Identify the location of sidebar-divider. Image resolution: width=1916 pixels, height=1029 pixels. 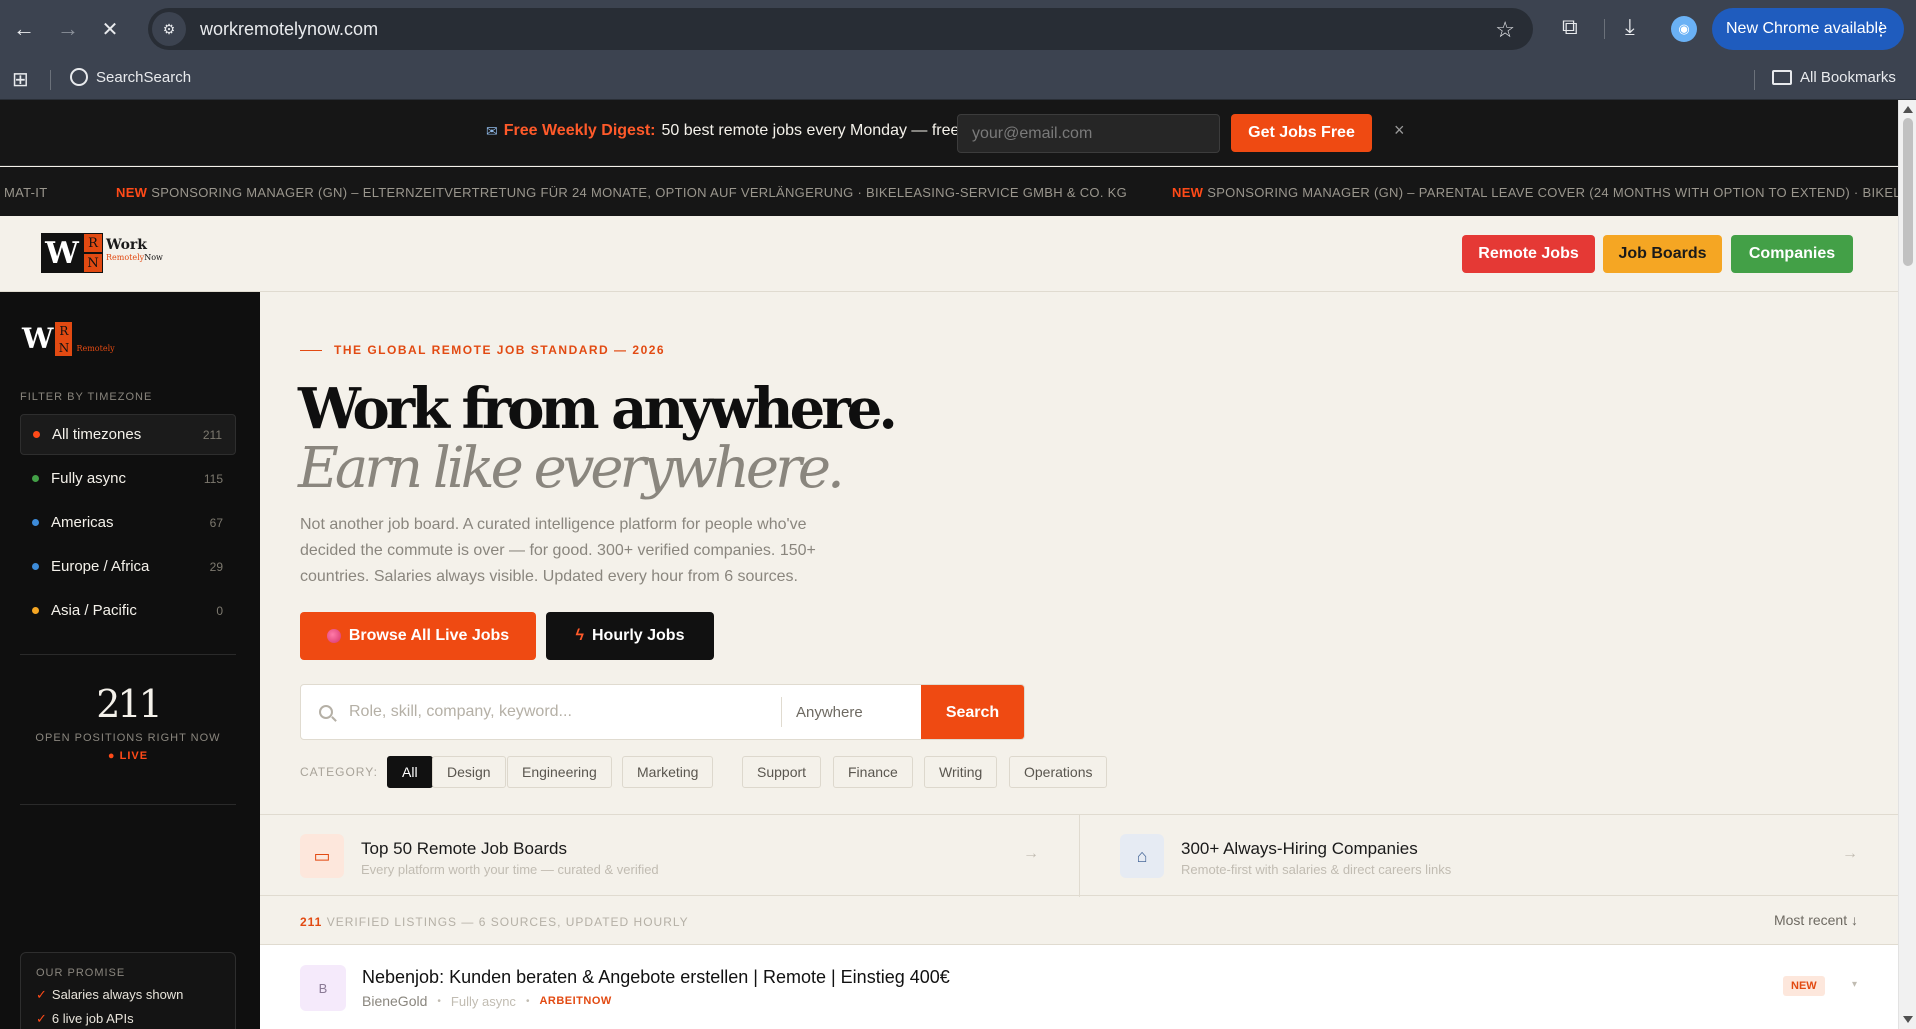
(128, 804).